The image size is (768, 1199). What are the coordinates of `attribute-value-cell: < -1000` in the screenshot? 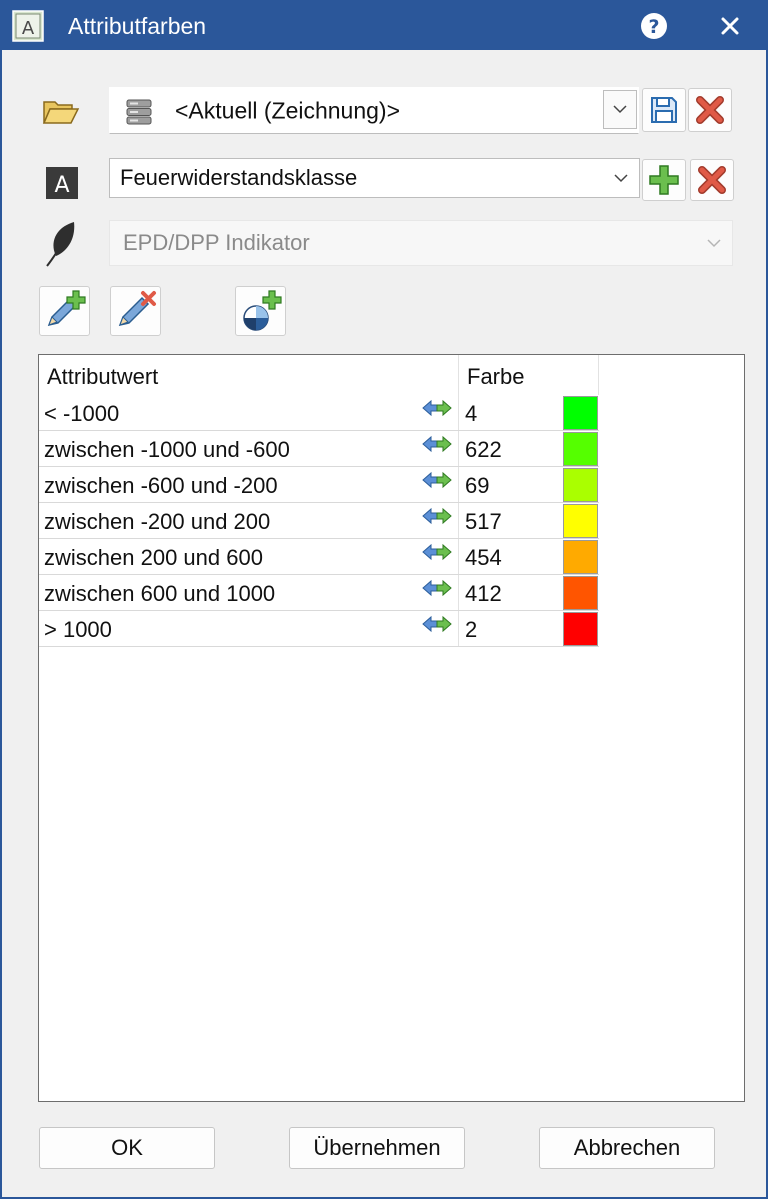 It's located at (81, 414).